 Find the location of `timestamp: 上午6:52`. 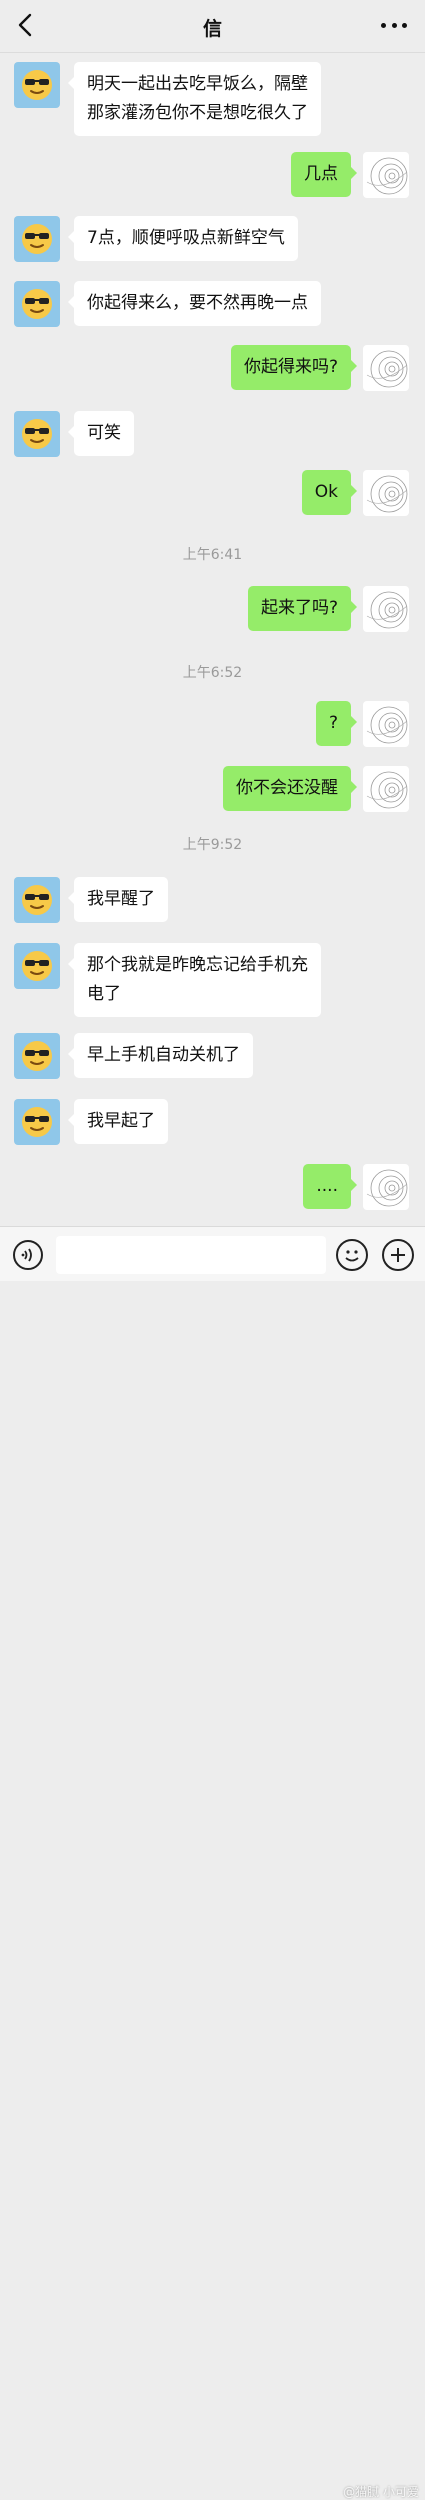

timestamp: 上午6:52 is located at coordinates (212, 673).